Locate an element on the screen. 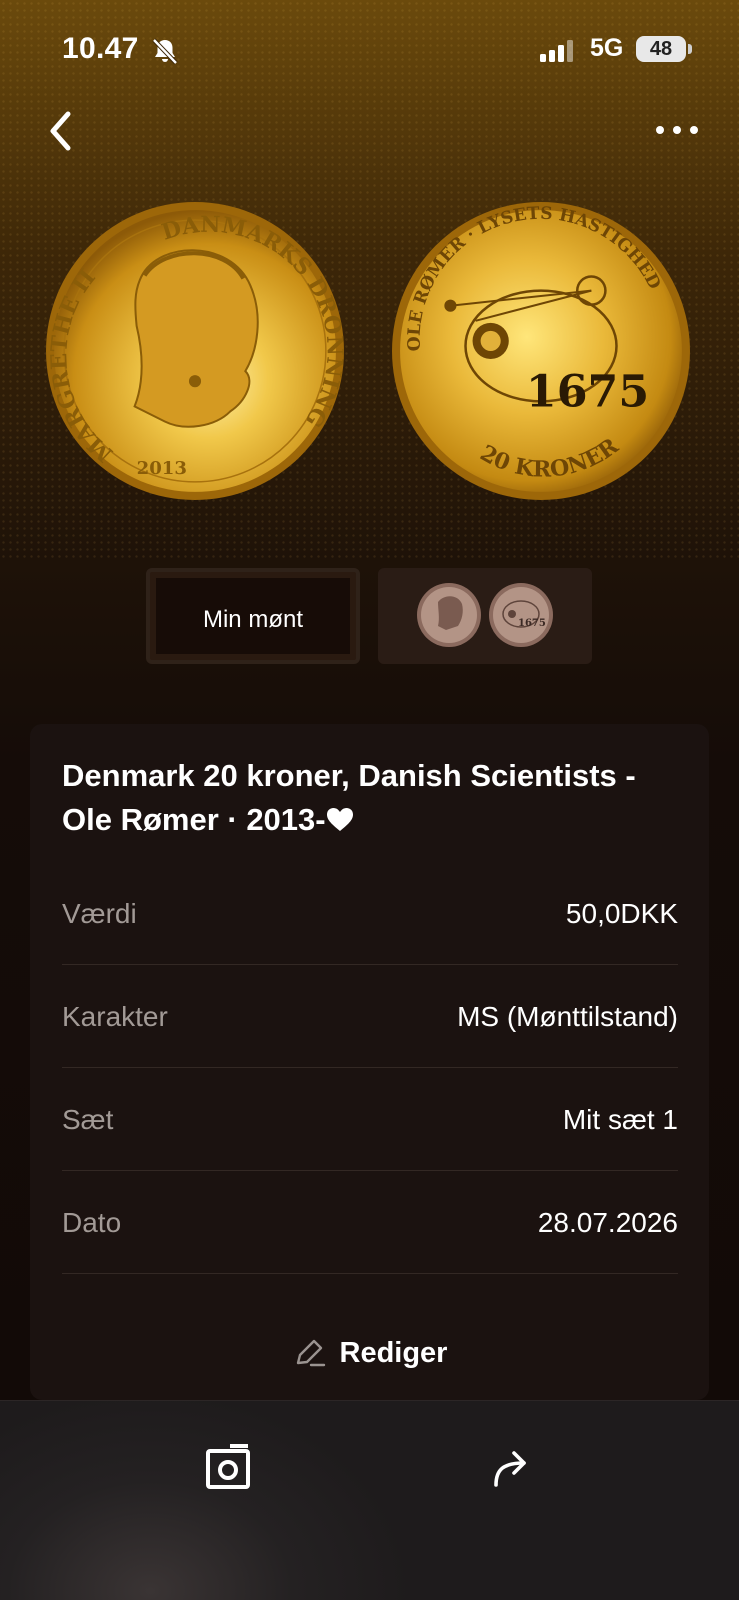 This screenshot has width=739, height=1600. ellipsis-icon is located at coordinates (677, 130).